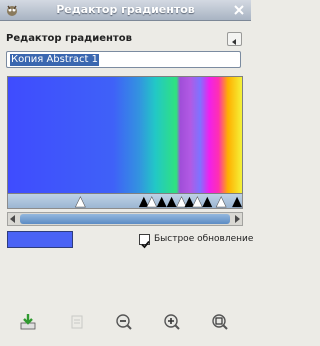  I want to click on scroll-left-icon, so click(12, 219).